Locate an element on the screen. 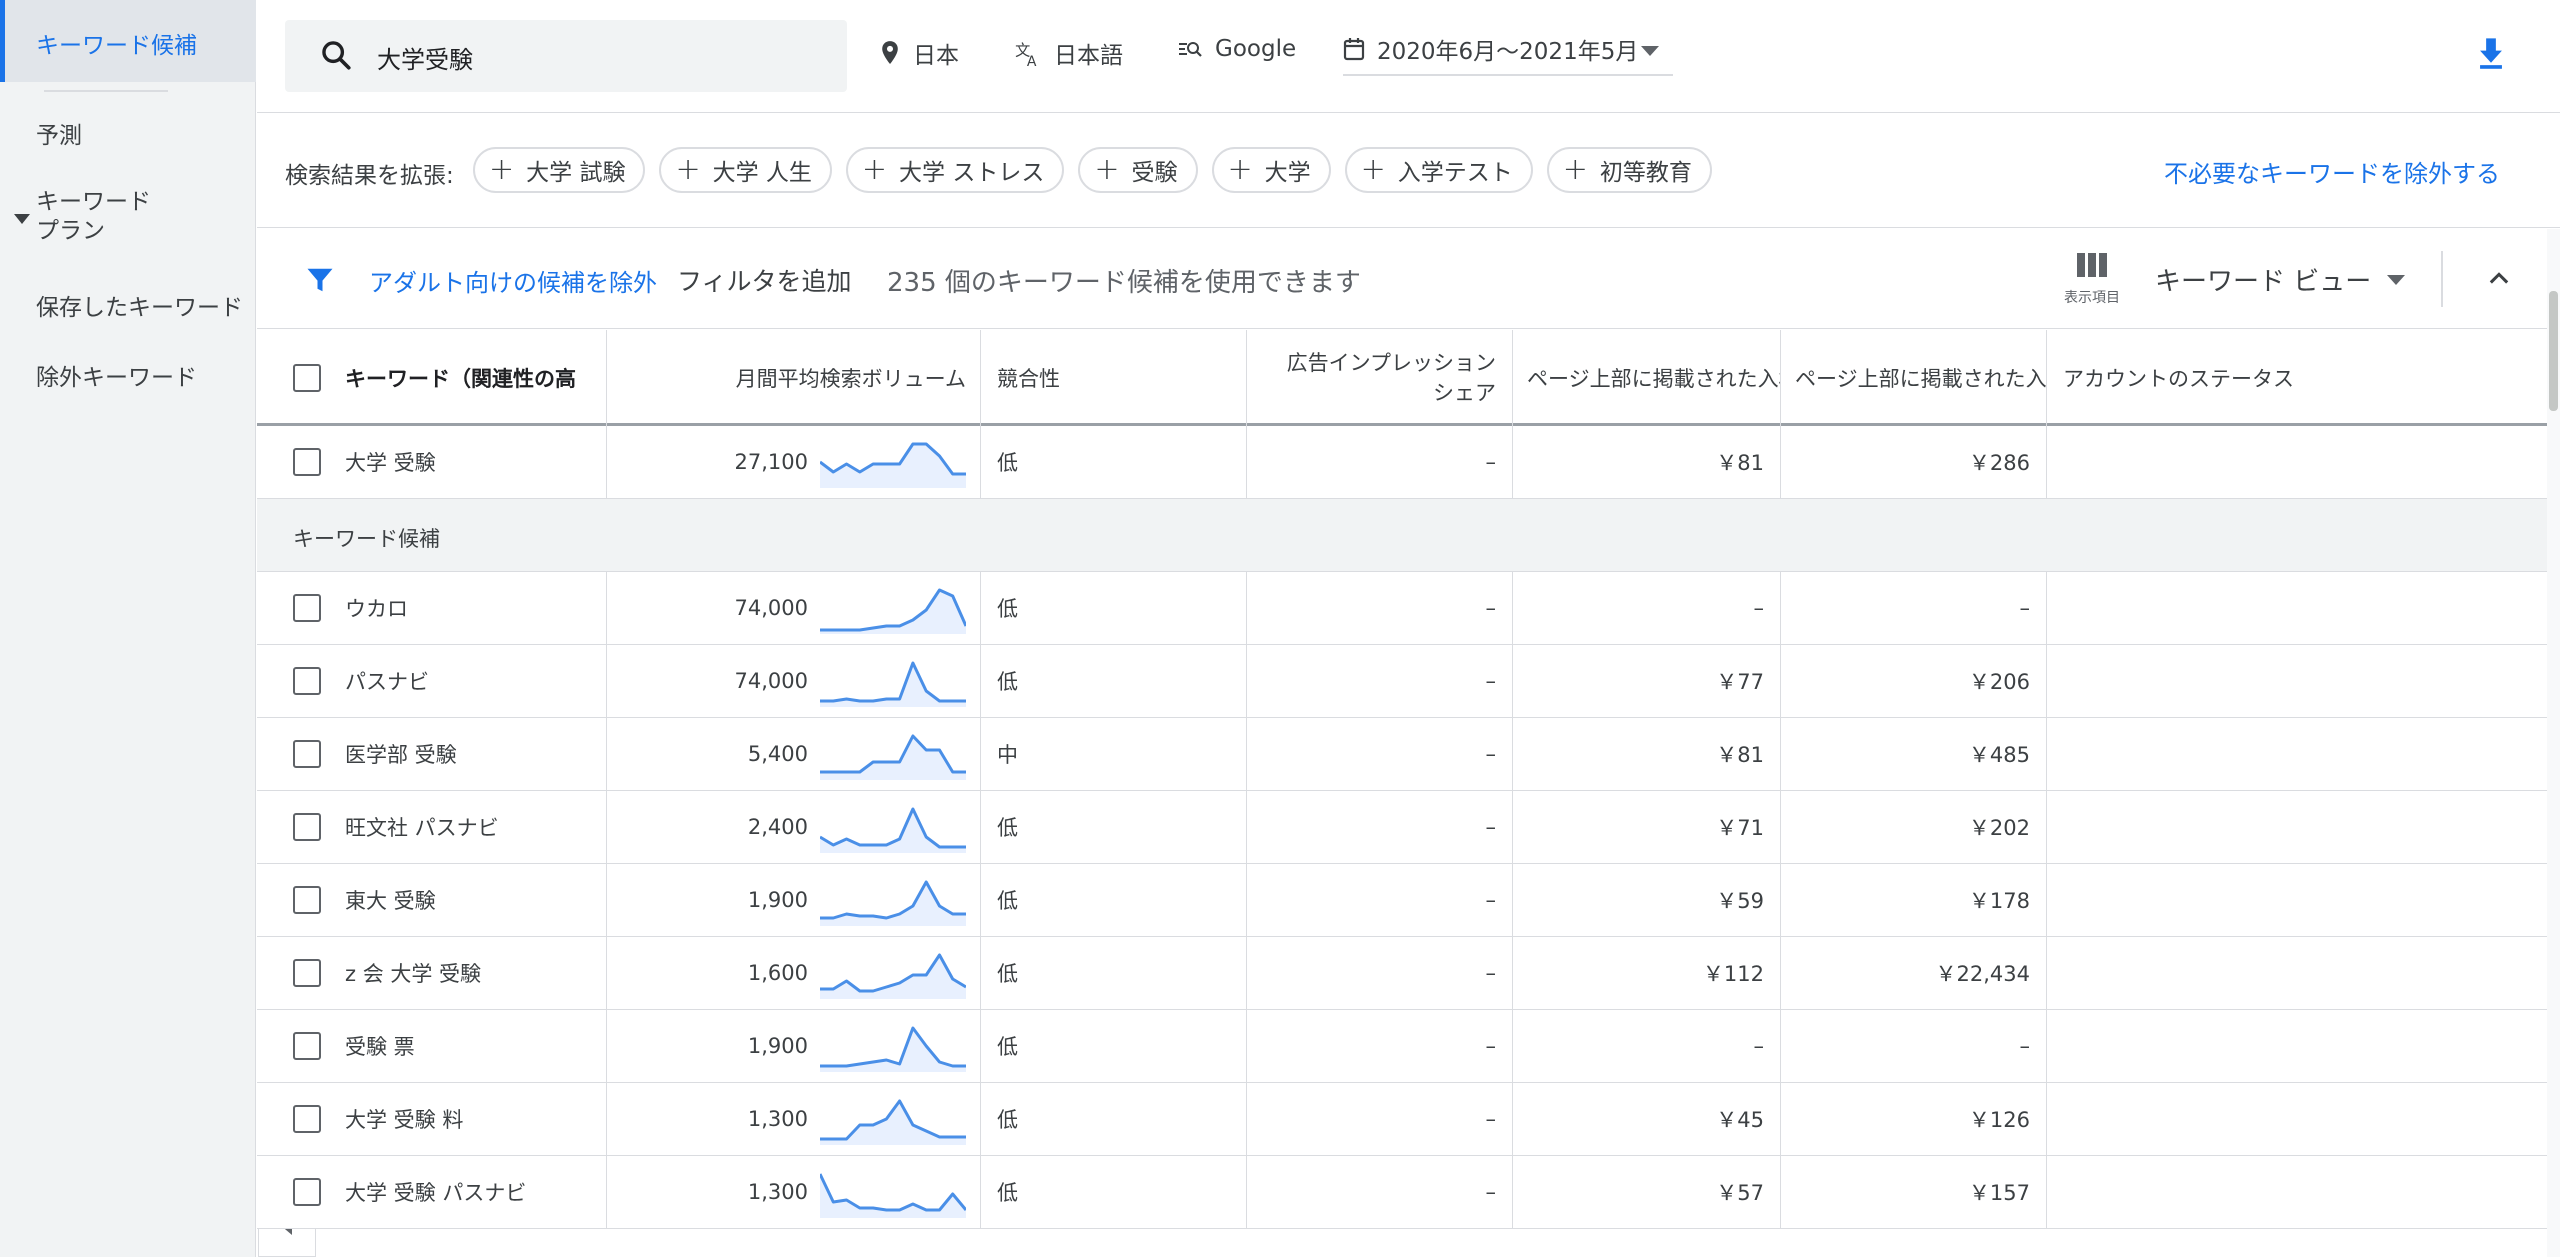 The height and width of the screenshot is (1257, 2560). date-range-label: 2020年6月〜2021年5月 is located at coordinates (1508, 52).